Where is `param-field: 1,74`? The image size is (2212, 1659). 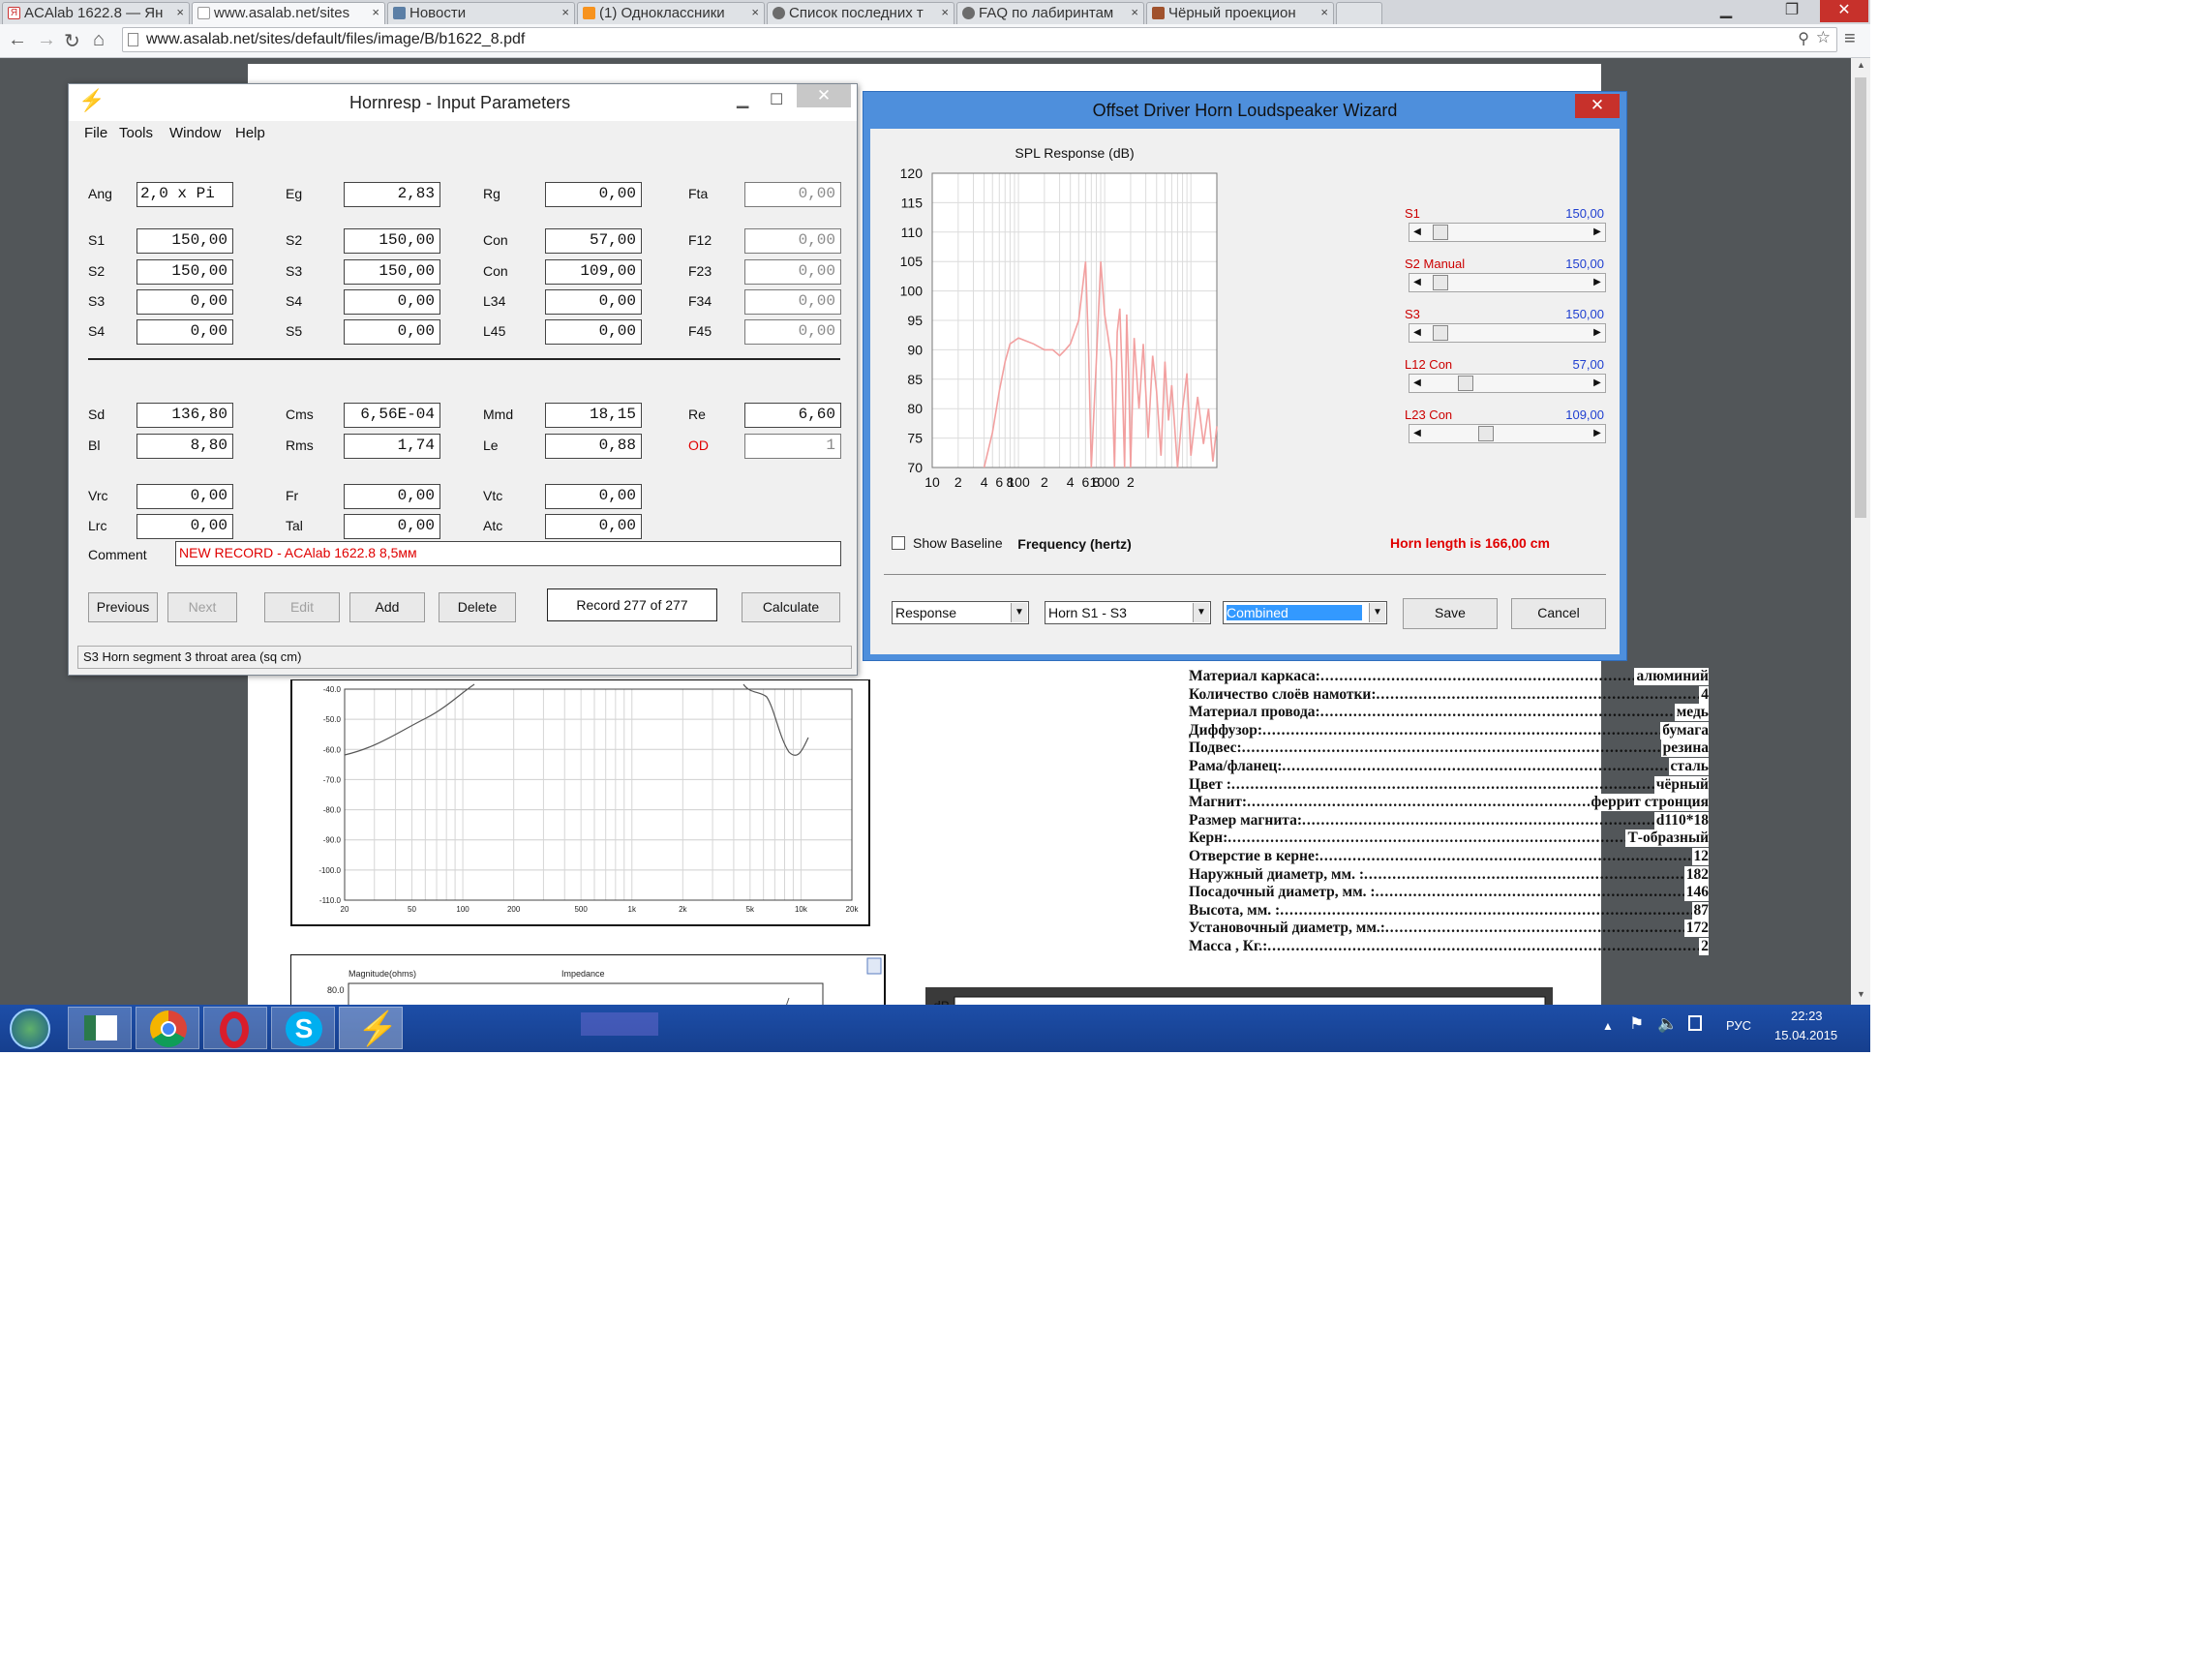 param-field: 1,74 is located at coordinates (392, 446).